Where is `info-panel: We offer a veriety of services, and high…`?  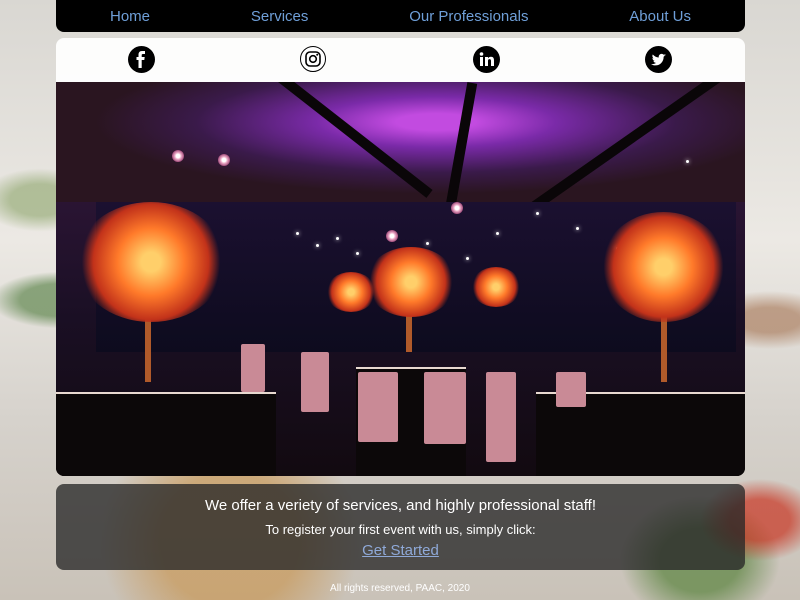 info-panel: We offer a veriety of services, and high… is located at coordinates (400, 527).